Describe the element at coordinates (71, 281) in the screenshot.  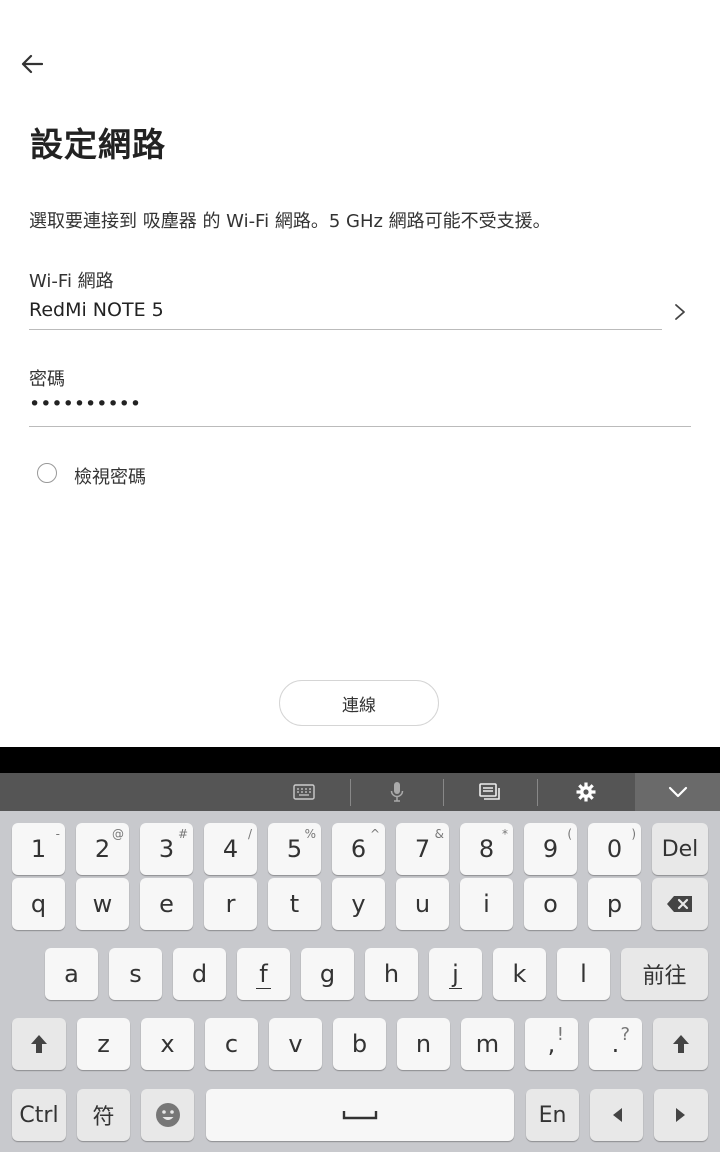
I see `wifi-network-label: Wi-Fi 網路` at that location.